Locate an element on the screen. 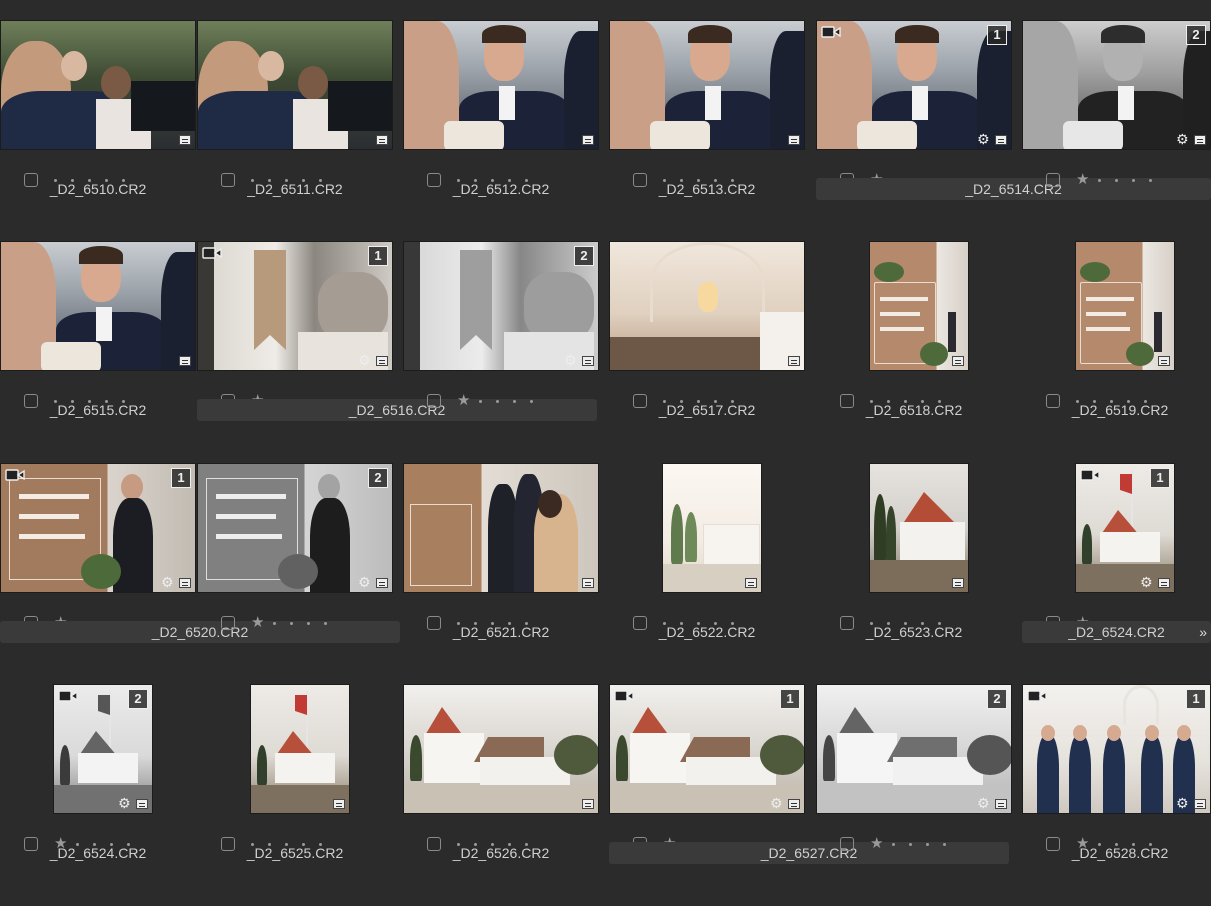 The image size is (1211, 906). file-name: _D2_6515.CR2 is located at coordinates (98, 410).